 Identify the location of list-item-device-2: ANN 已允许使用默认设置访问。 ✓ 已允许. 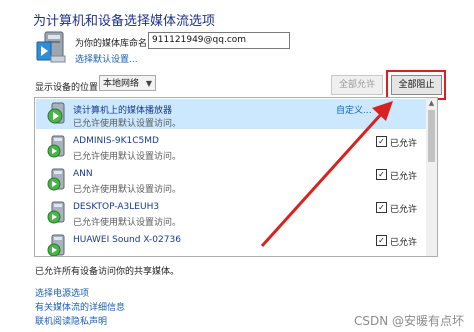
(231, 180).